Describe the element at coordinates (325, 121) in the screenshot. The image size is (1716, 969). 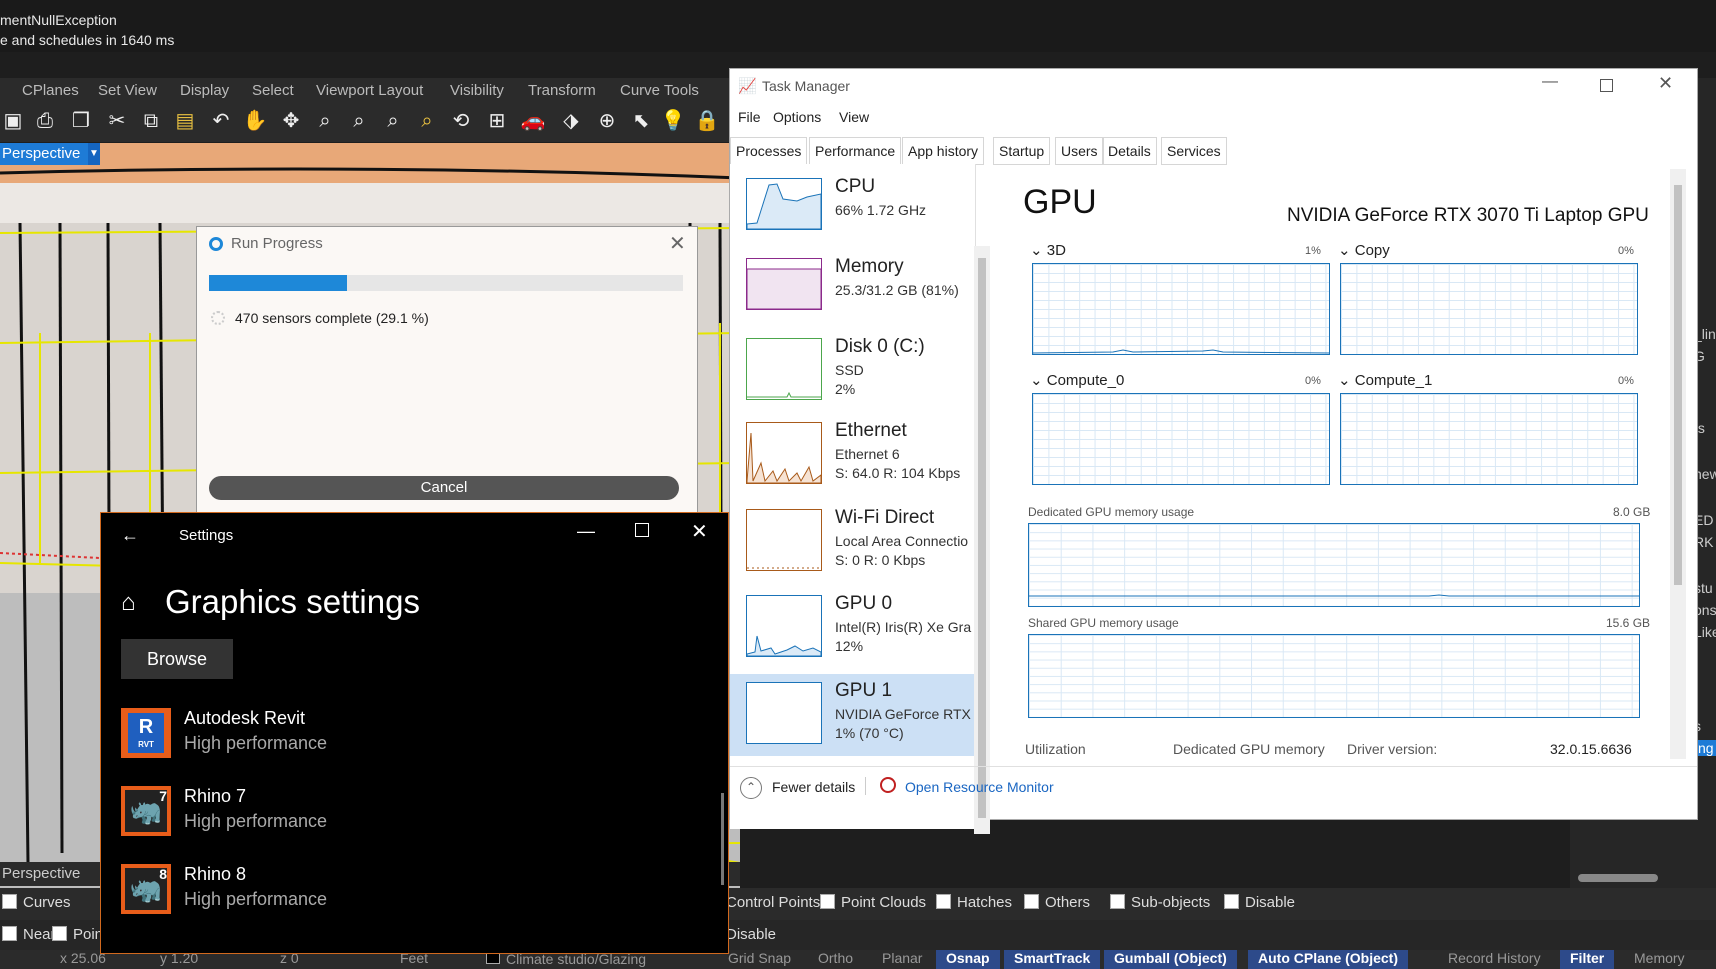
I see `zoom-icon: ⌕` at that location.